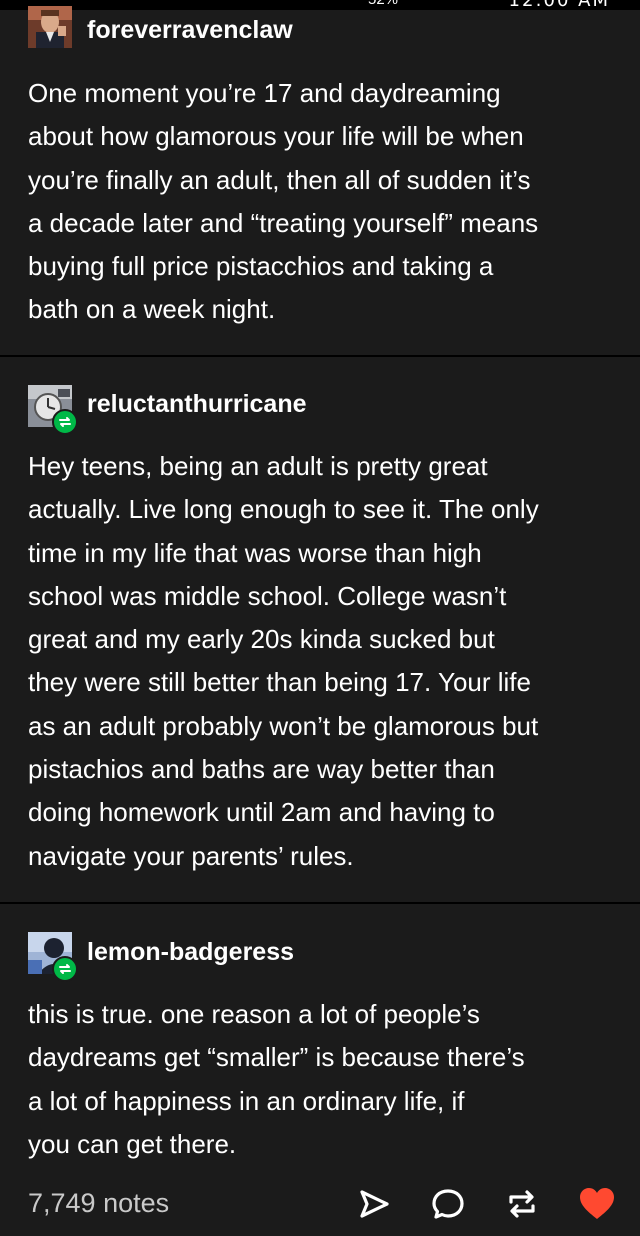 The width and height of the screenshot is (640, 1236). I want to click on notes-count: 7,749 notes, so click(98, 1203).